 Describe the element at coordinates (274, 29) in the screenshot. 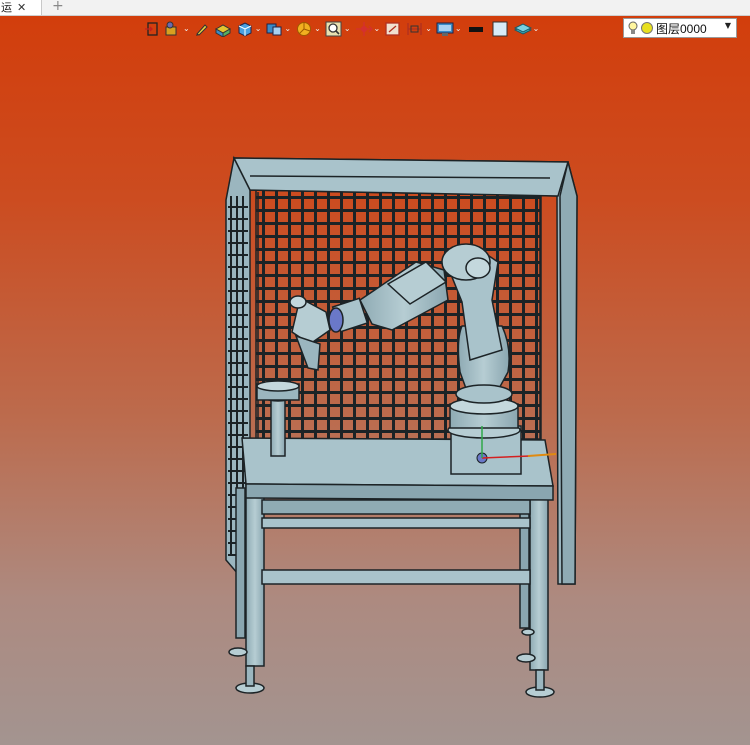

I see `view-style-icon` at that location.